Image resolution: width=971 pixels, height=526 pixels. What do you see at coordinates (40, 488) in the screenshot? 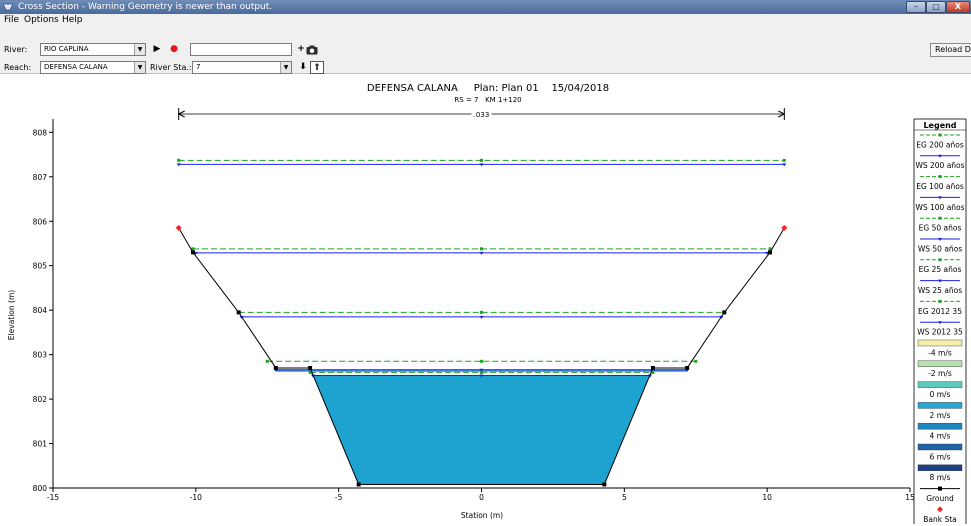
I see `y-tick-label: 800` at bounding box center [40, 488].